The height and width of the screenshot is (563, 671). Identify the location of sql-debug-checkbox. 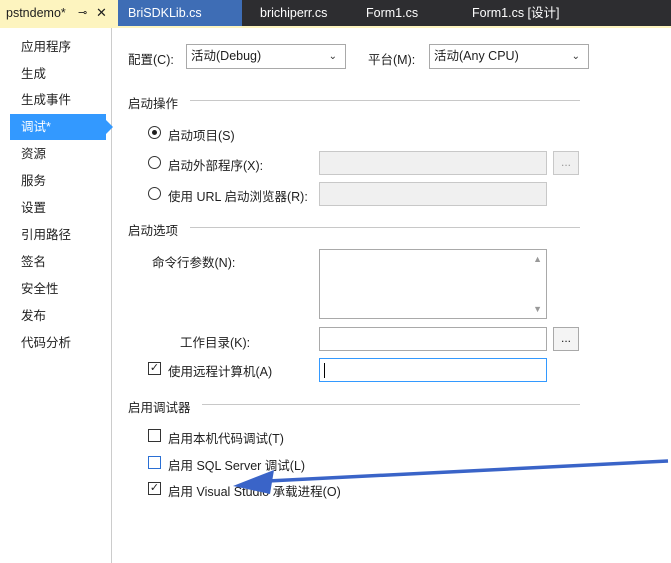
(154, 462).